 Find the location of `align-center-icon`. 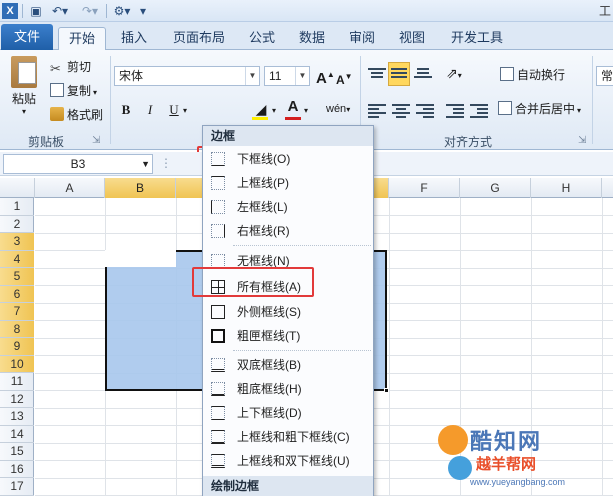

align-center-icon is located at coordinates (401, 110).